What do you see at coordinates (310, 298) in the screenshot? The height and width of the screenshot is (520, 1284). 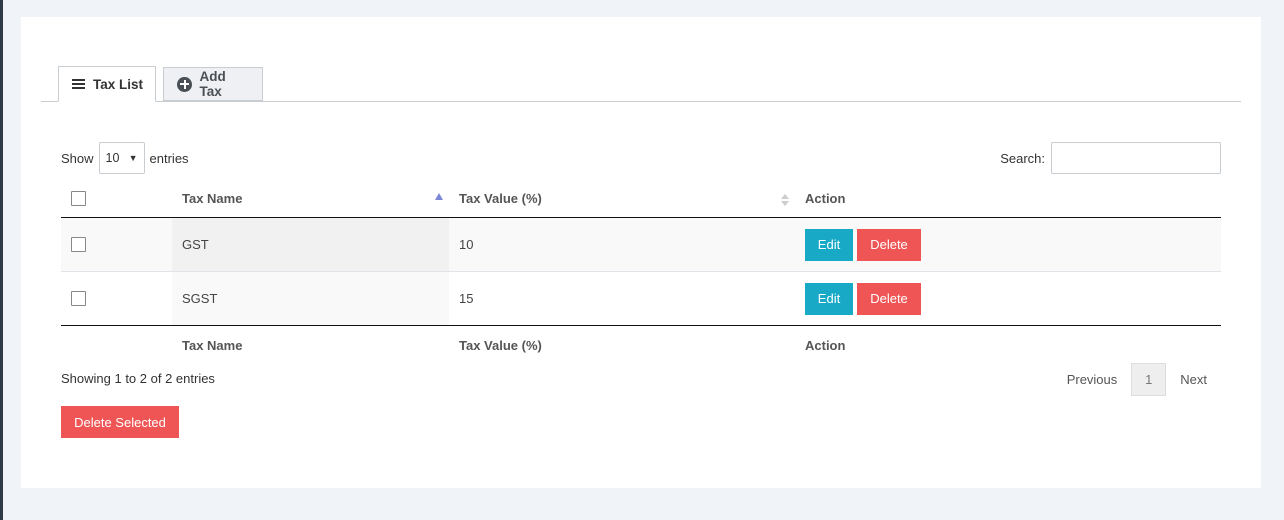 I see `tax-name-cell: SGST` at bounding box center [310, 298].